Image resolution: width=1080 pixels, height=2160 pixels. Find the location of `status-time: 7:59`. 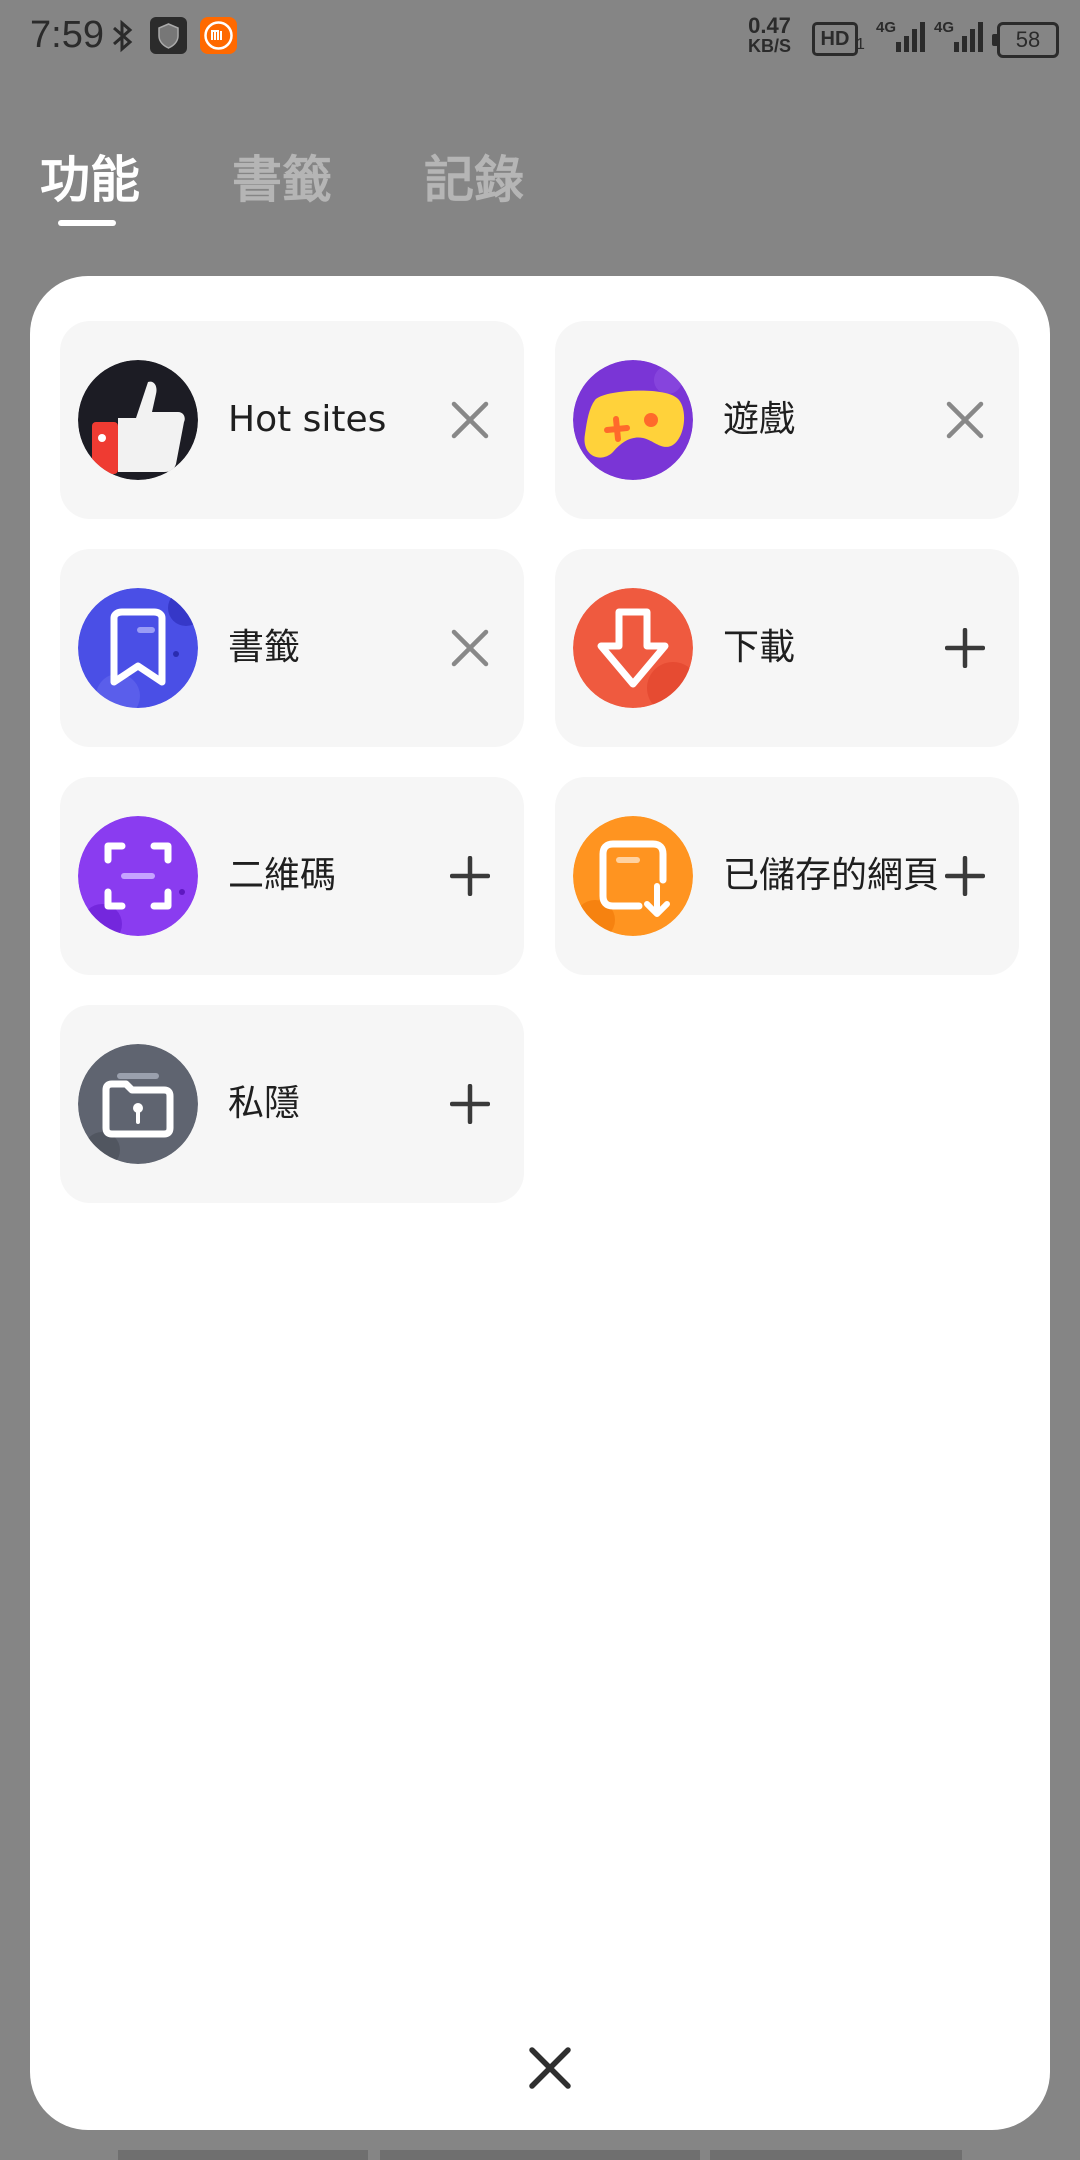

status-time: 7:59 is located at coordinates (67, 35).